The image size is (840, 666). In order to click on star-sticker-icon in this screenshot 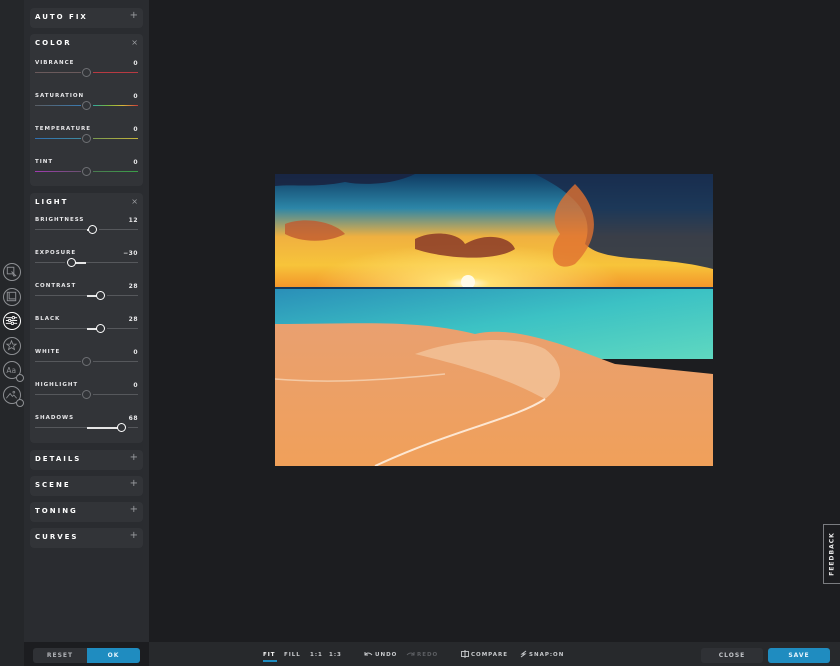, I will do `click(12, 346)`.